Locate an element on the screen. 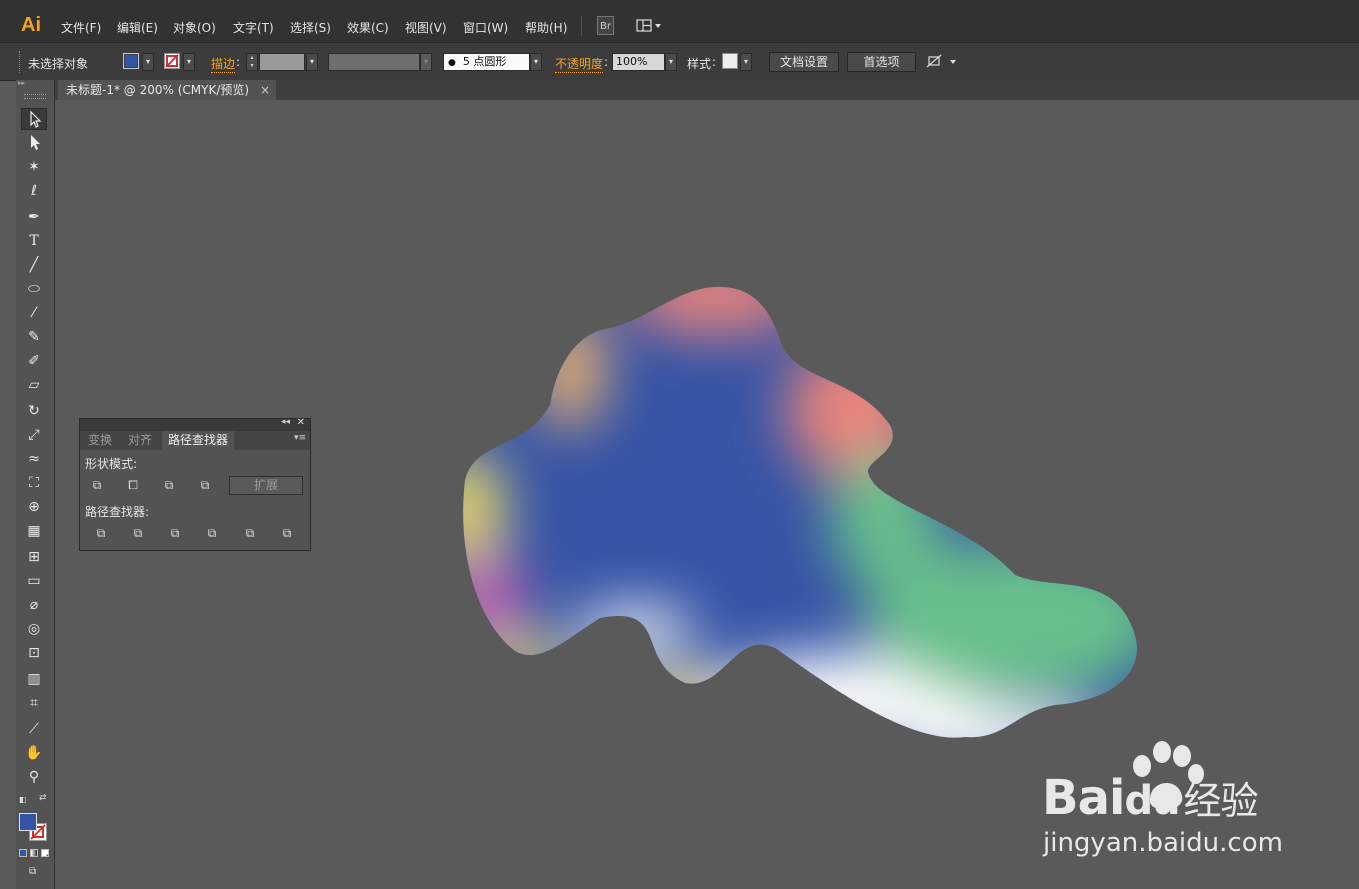 The width and height of the screenshot is (1359, 889). merge-icon: ⧉ is located at coordinates (175, 533).